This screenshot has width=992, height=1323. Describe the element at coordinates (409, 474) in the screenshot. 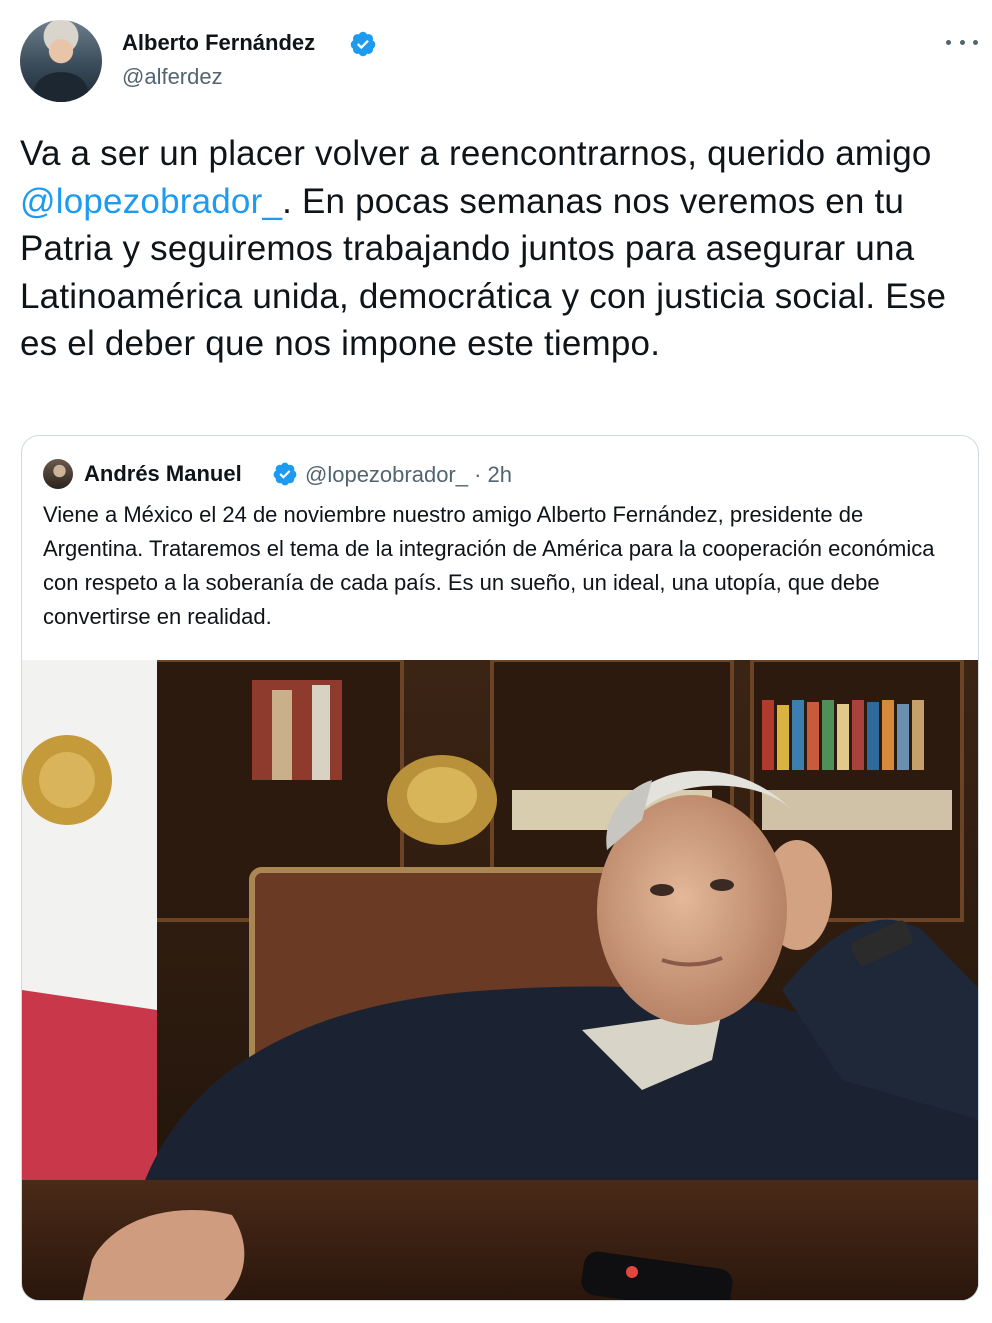

I see `quoted-handle-time: @lopezobrador_ · 2h` at that location.